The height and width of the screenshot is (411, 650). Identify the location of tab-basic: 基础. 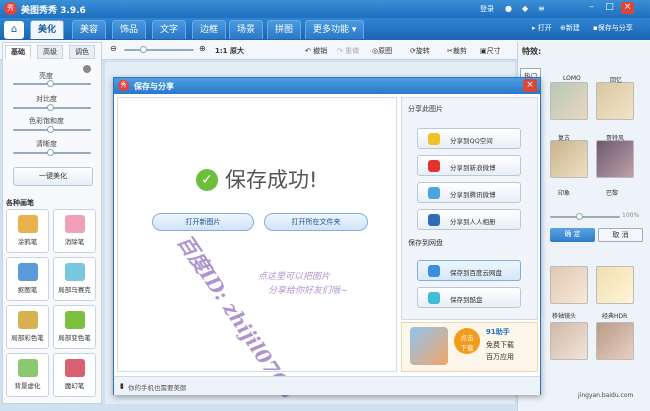
(18, 52).